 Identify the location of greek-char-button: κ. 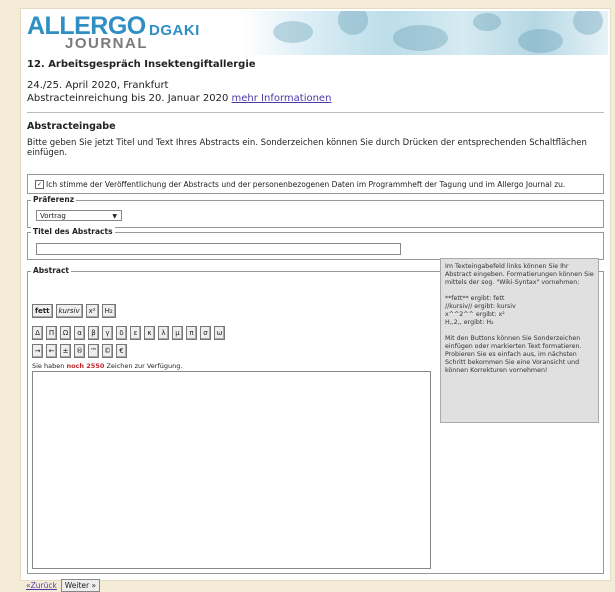
(149, 333).